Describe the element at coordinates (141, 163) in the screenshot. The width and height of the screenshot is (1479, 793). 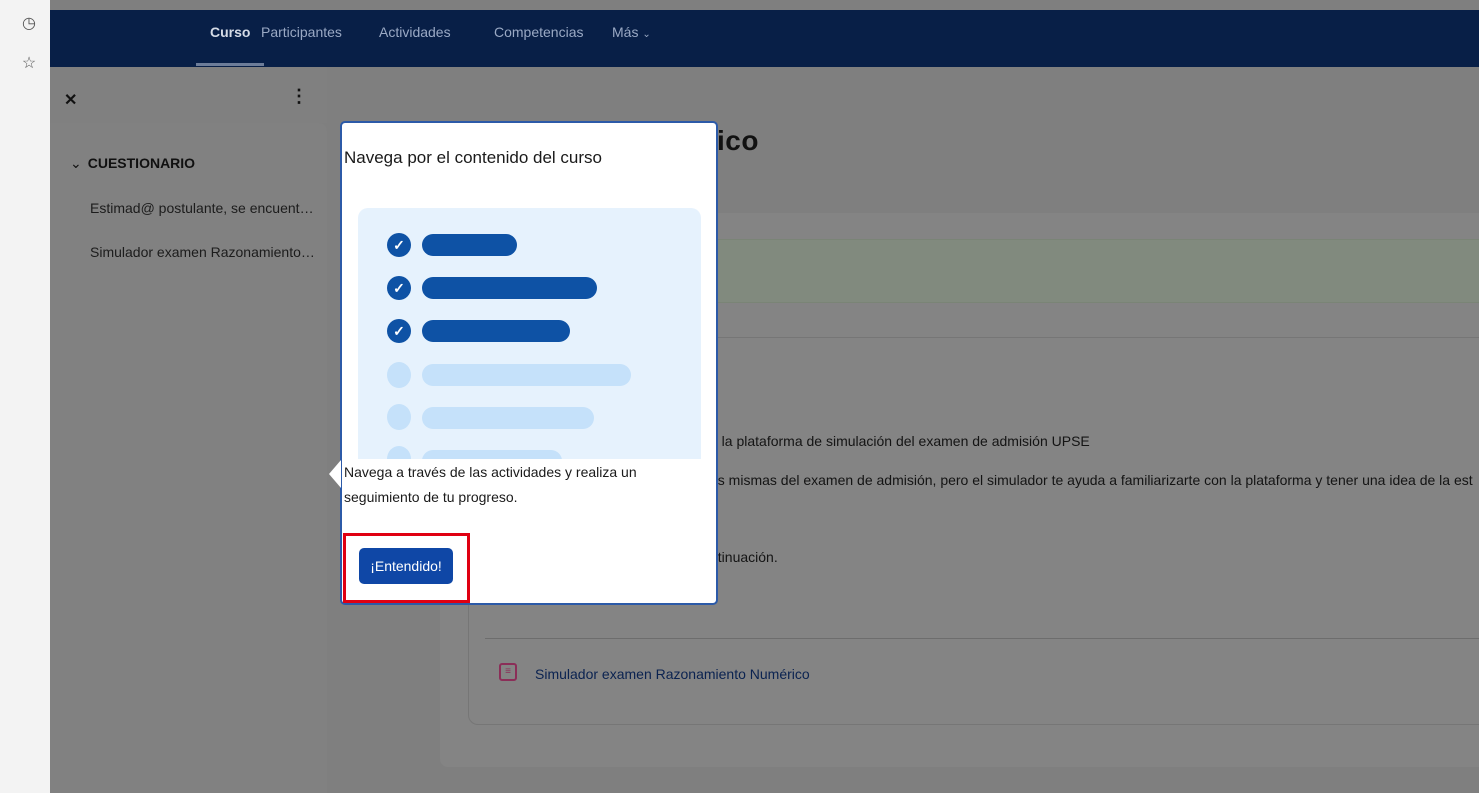
I see `section-title: CUESTIONARIO` at that location.